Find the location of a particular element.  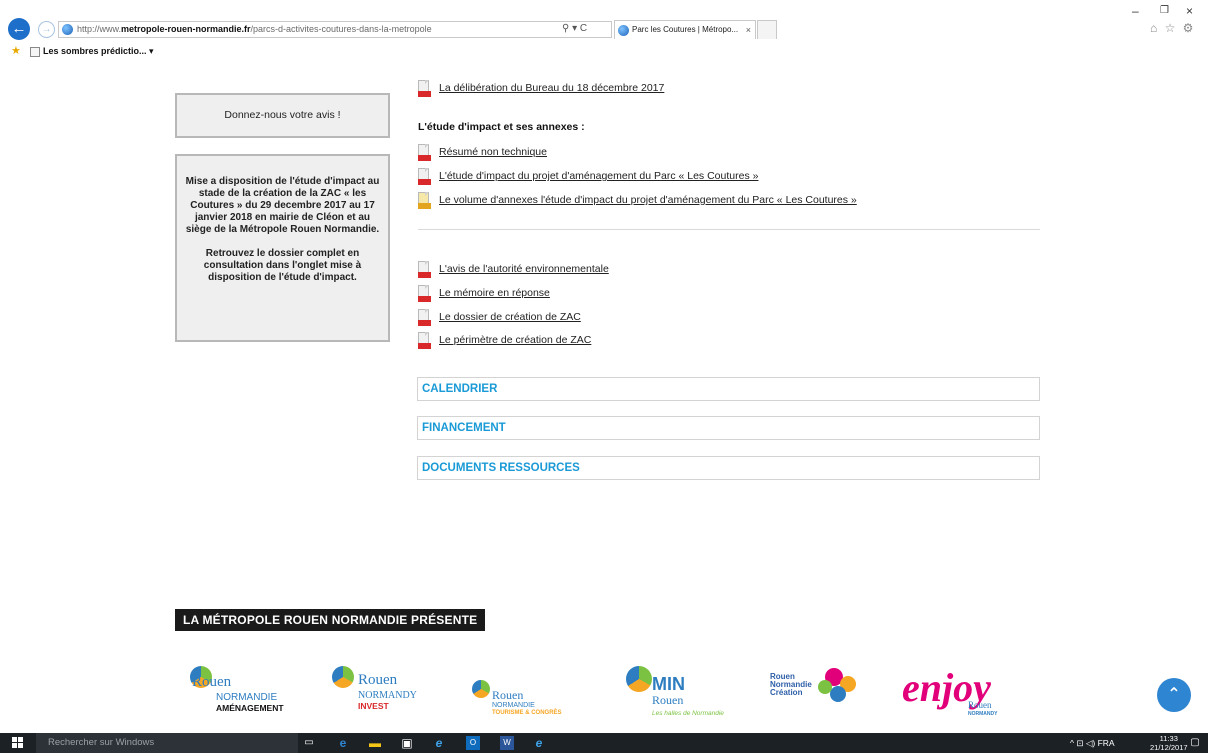

favorites-star-icon: ★ is located at coordinates (16, 51).